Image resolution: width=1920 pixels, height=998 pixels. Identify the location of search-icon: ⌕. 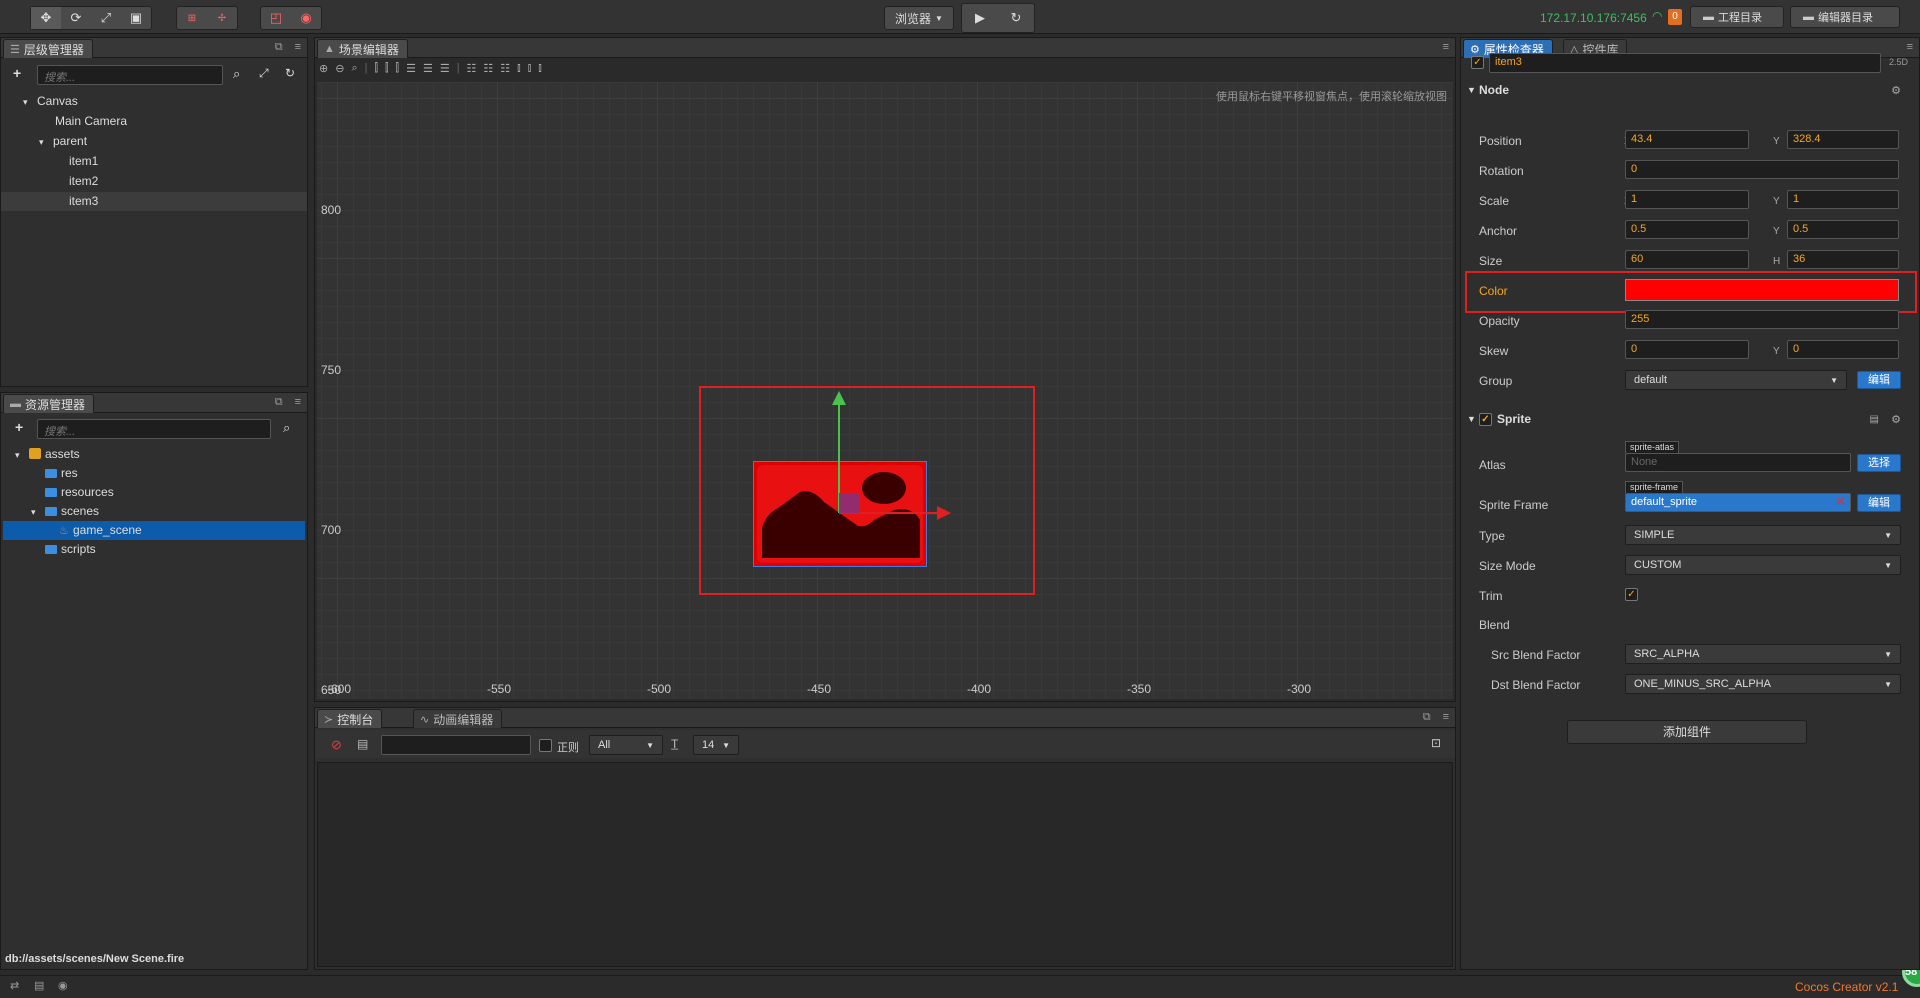
(236, 74).